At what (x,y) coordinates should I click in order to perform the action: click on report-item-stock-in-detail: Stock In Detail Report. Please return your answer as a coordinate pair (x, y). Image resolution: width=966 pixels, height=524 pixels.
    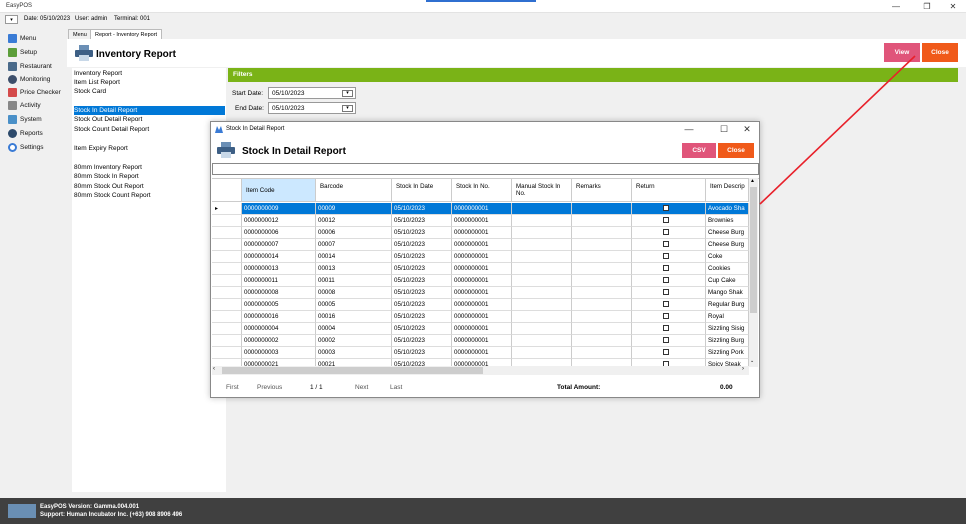
    Looking at the image, I should click on (149, 110).